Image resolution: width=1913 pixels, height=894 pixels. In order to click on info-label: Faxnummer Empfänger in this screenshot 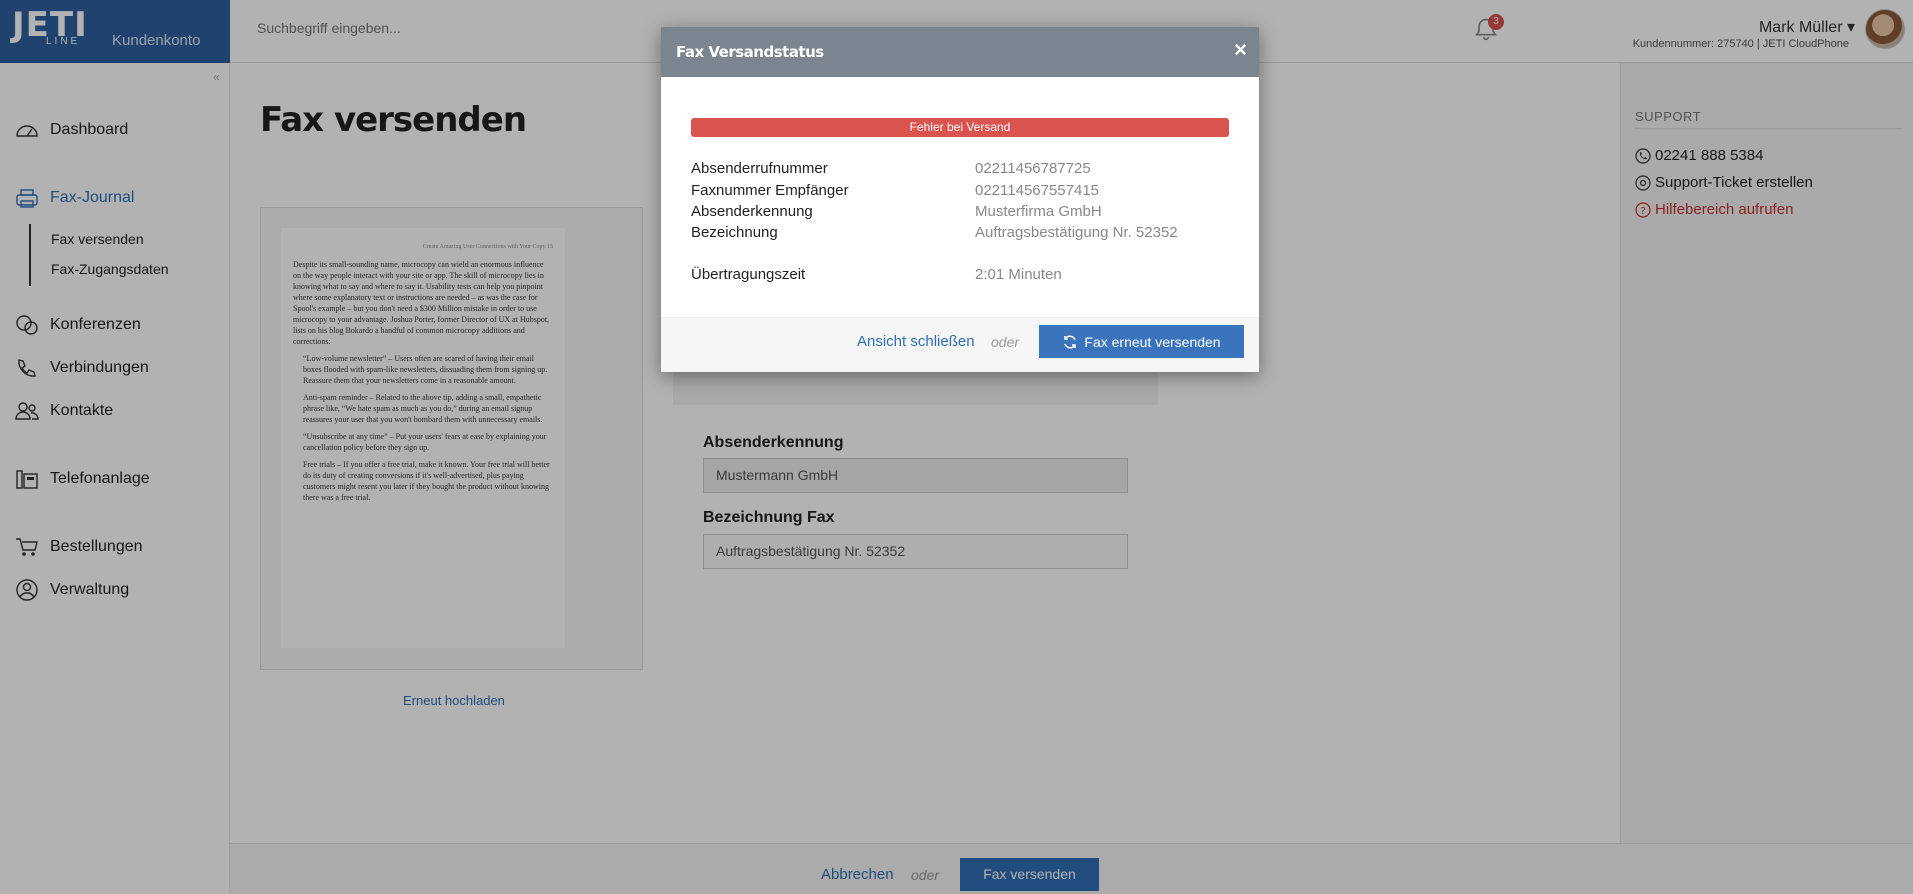, I will do `click(770, 190)`.